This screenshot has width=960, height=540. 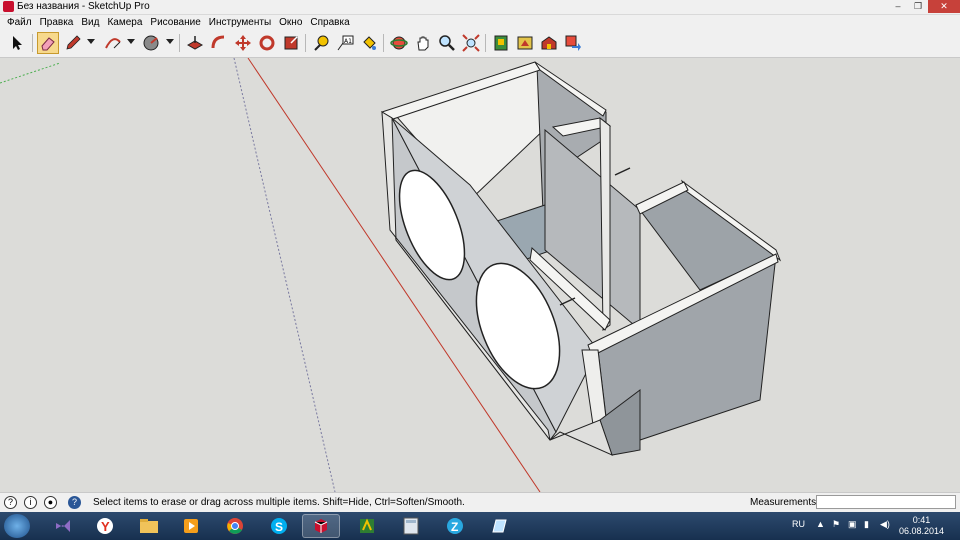 I want to click on chrome-icon, so click(x=235, y=526).